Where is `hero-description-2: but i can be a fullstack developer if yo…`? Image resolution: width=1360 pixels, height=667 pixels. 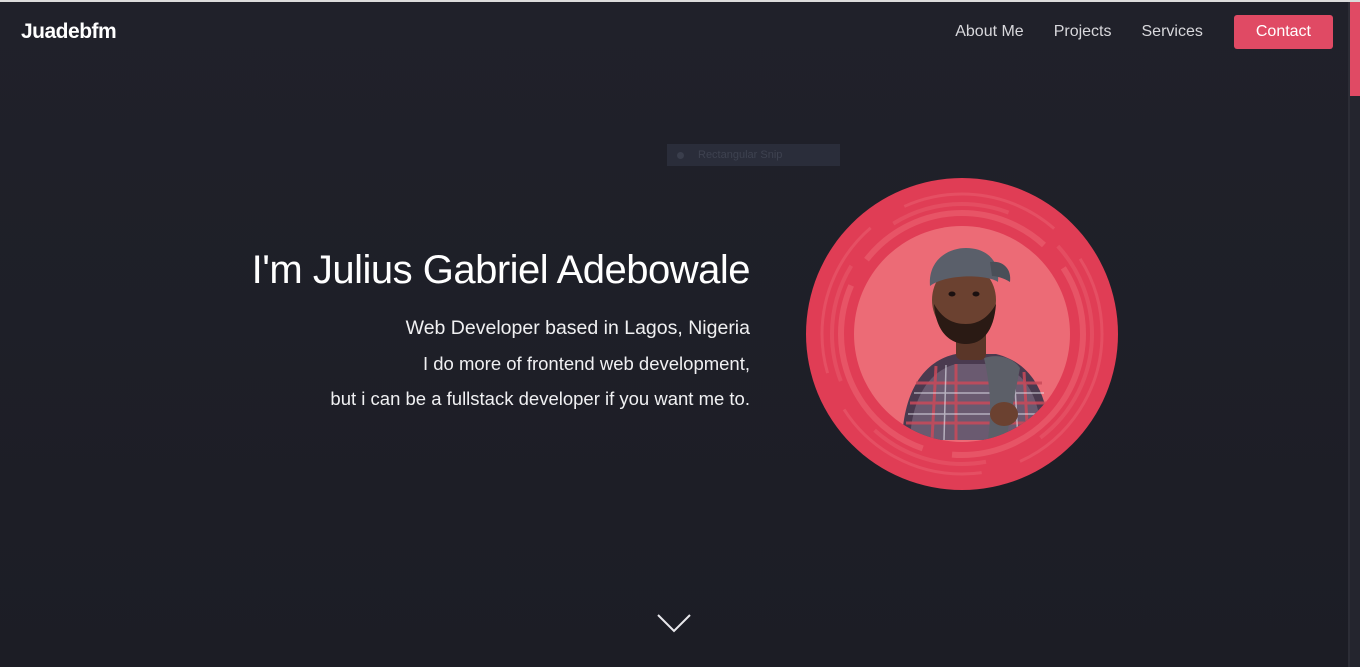
hero-description-2: but i can be a fullstack developer if yo… is located at coordinates (540, 398).